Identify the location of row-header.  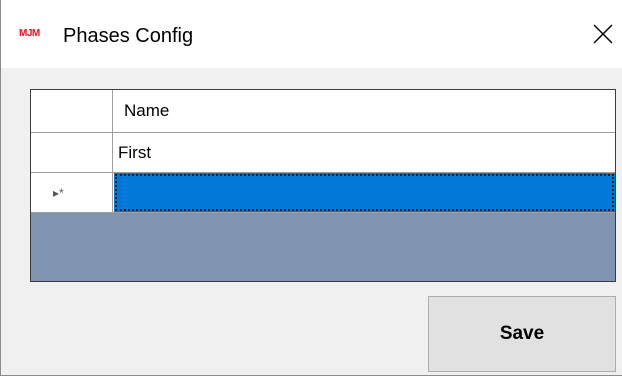
(72, 152).